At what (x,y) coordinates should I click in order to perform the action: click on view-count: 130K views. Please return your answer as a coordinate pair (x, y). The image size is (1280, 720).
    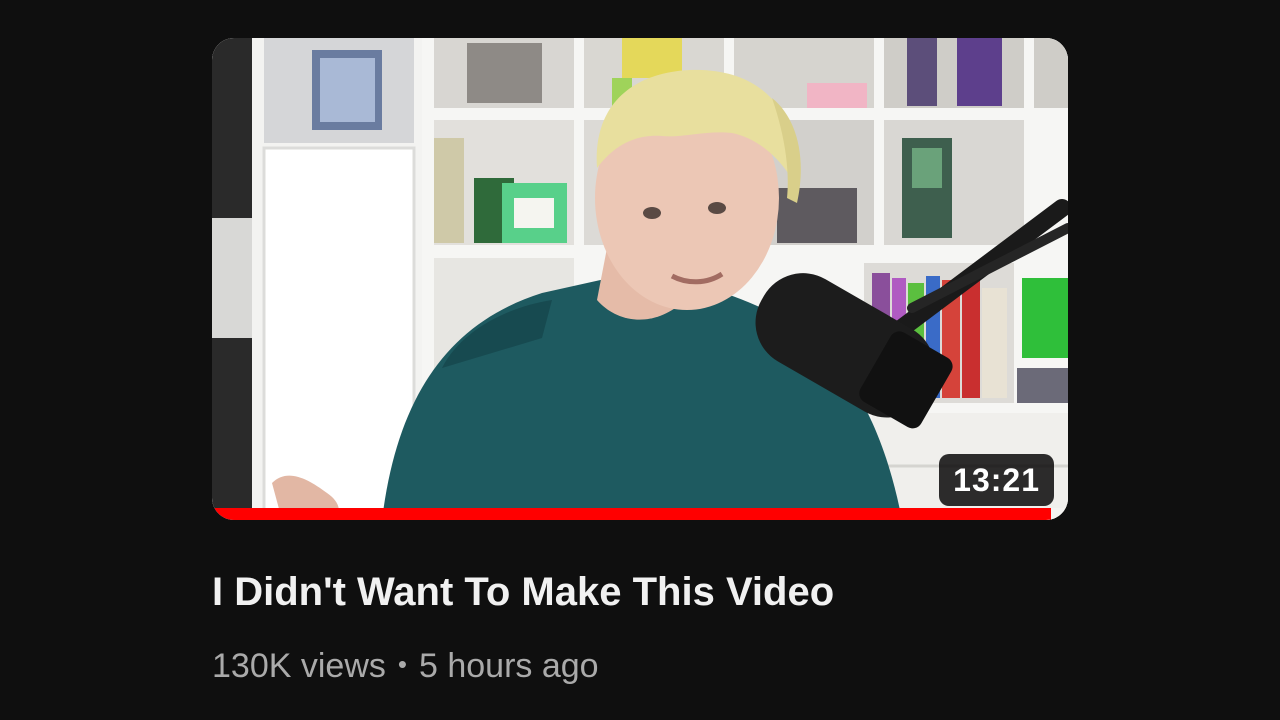
    Looking at the image, I should click on (299, 666).